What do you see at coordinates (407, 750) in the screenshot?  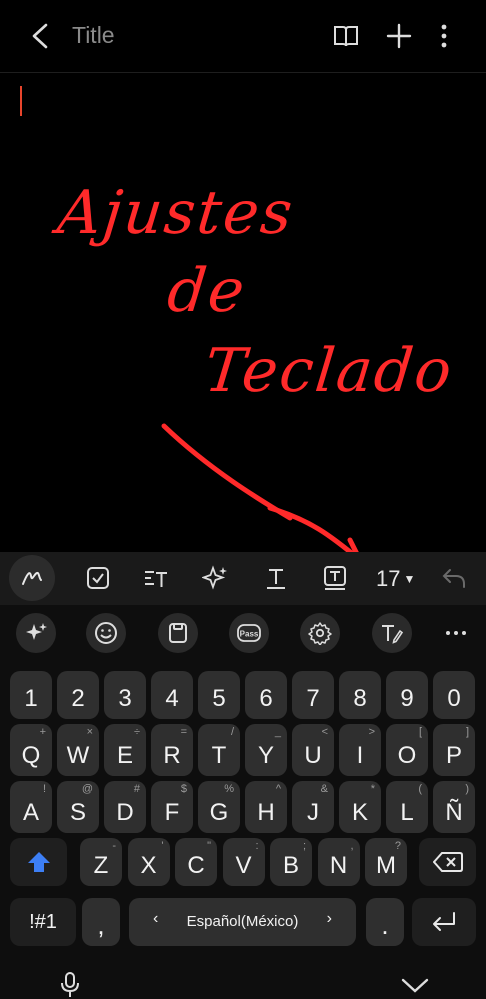 I see `key-o: O[` at bounding box center [407, 750].